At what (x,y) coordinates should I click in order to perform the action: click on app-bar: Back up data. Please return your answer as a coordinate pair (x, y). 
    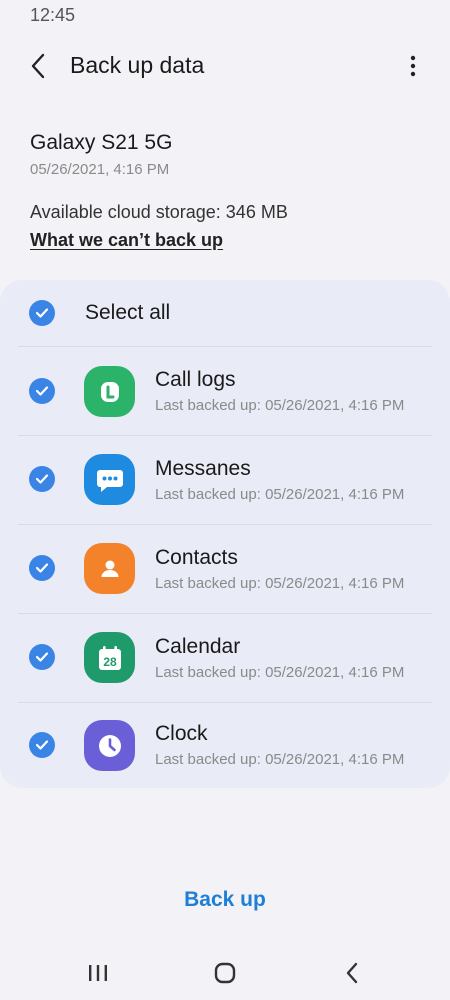
    Looking at the image, I should click on (225, 66).